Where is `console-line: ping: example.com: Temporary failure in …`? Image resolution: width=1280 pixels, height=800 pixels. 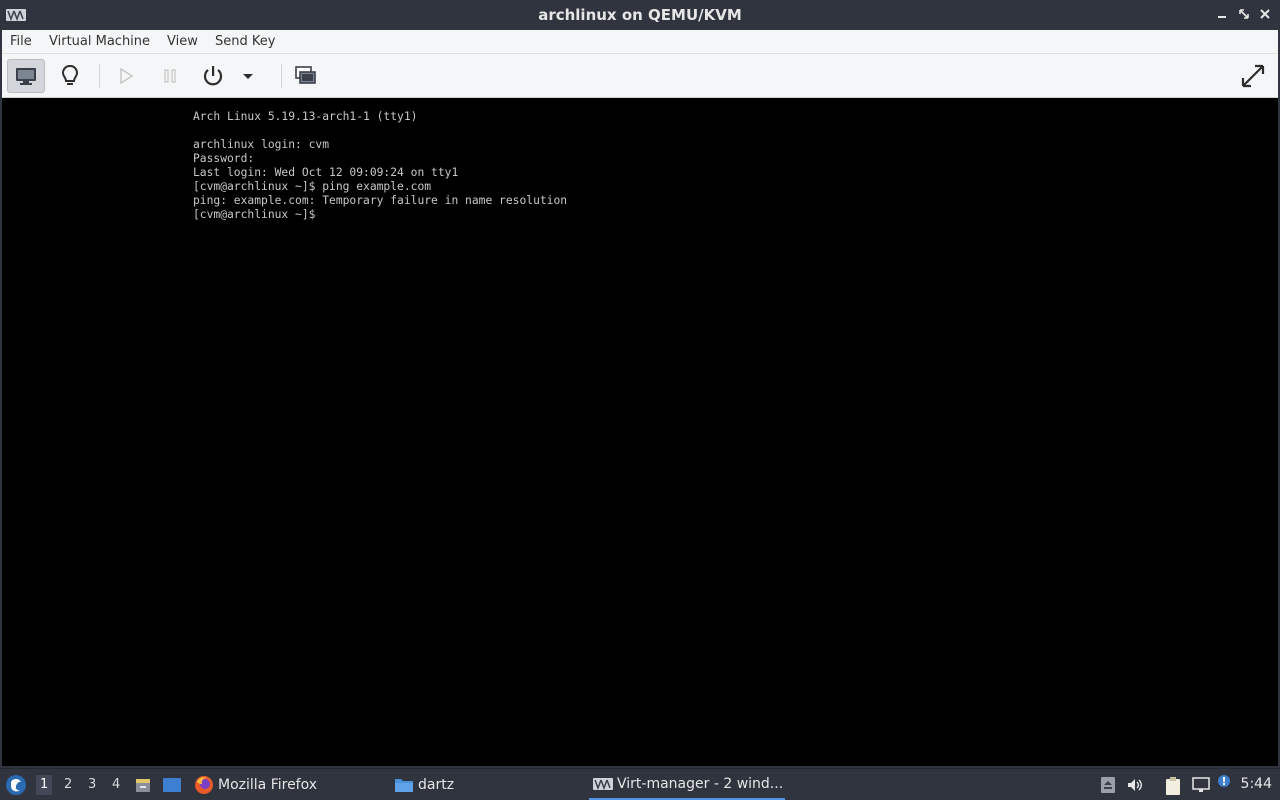
console-line: ping: example.com: Temporary failure in … is located at coordinates (380, 200).